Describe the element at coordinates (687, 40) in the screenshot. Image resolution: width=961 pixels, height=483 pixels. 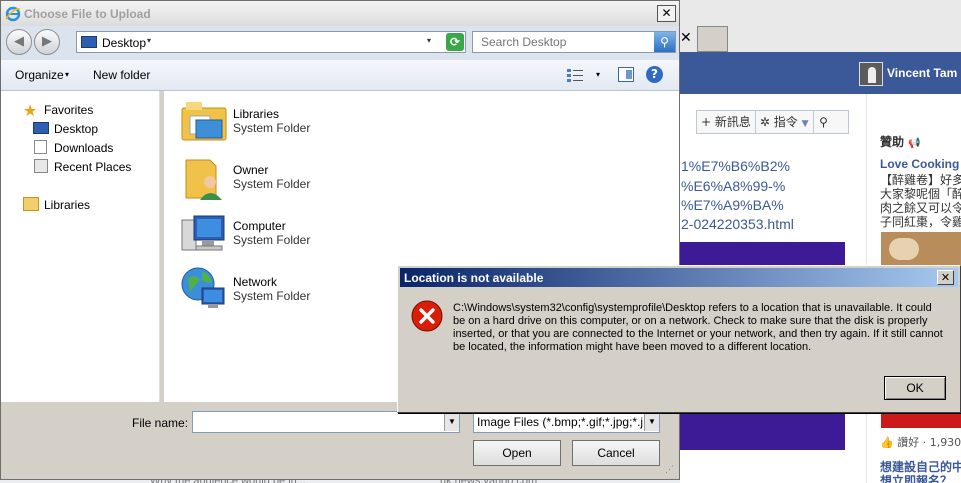
I see `browser-tab-close-button: ✕` at that location.